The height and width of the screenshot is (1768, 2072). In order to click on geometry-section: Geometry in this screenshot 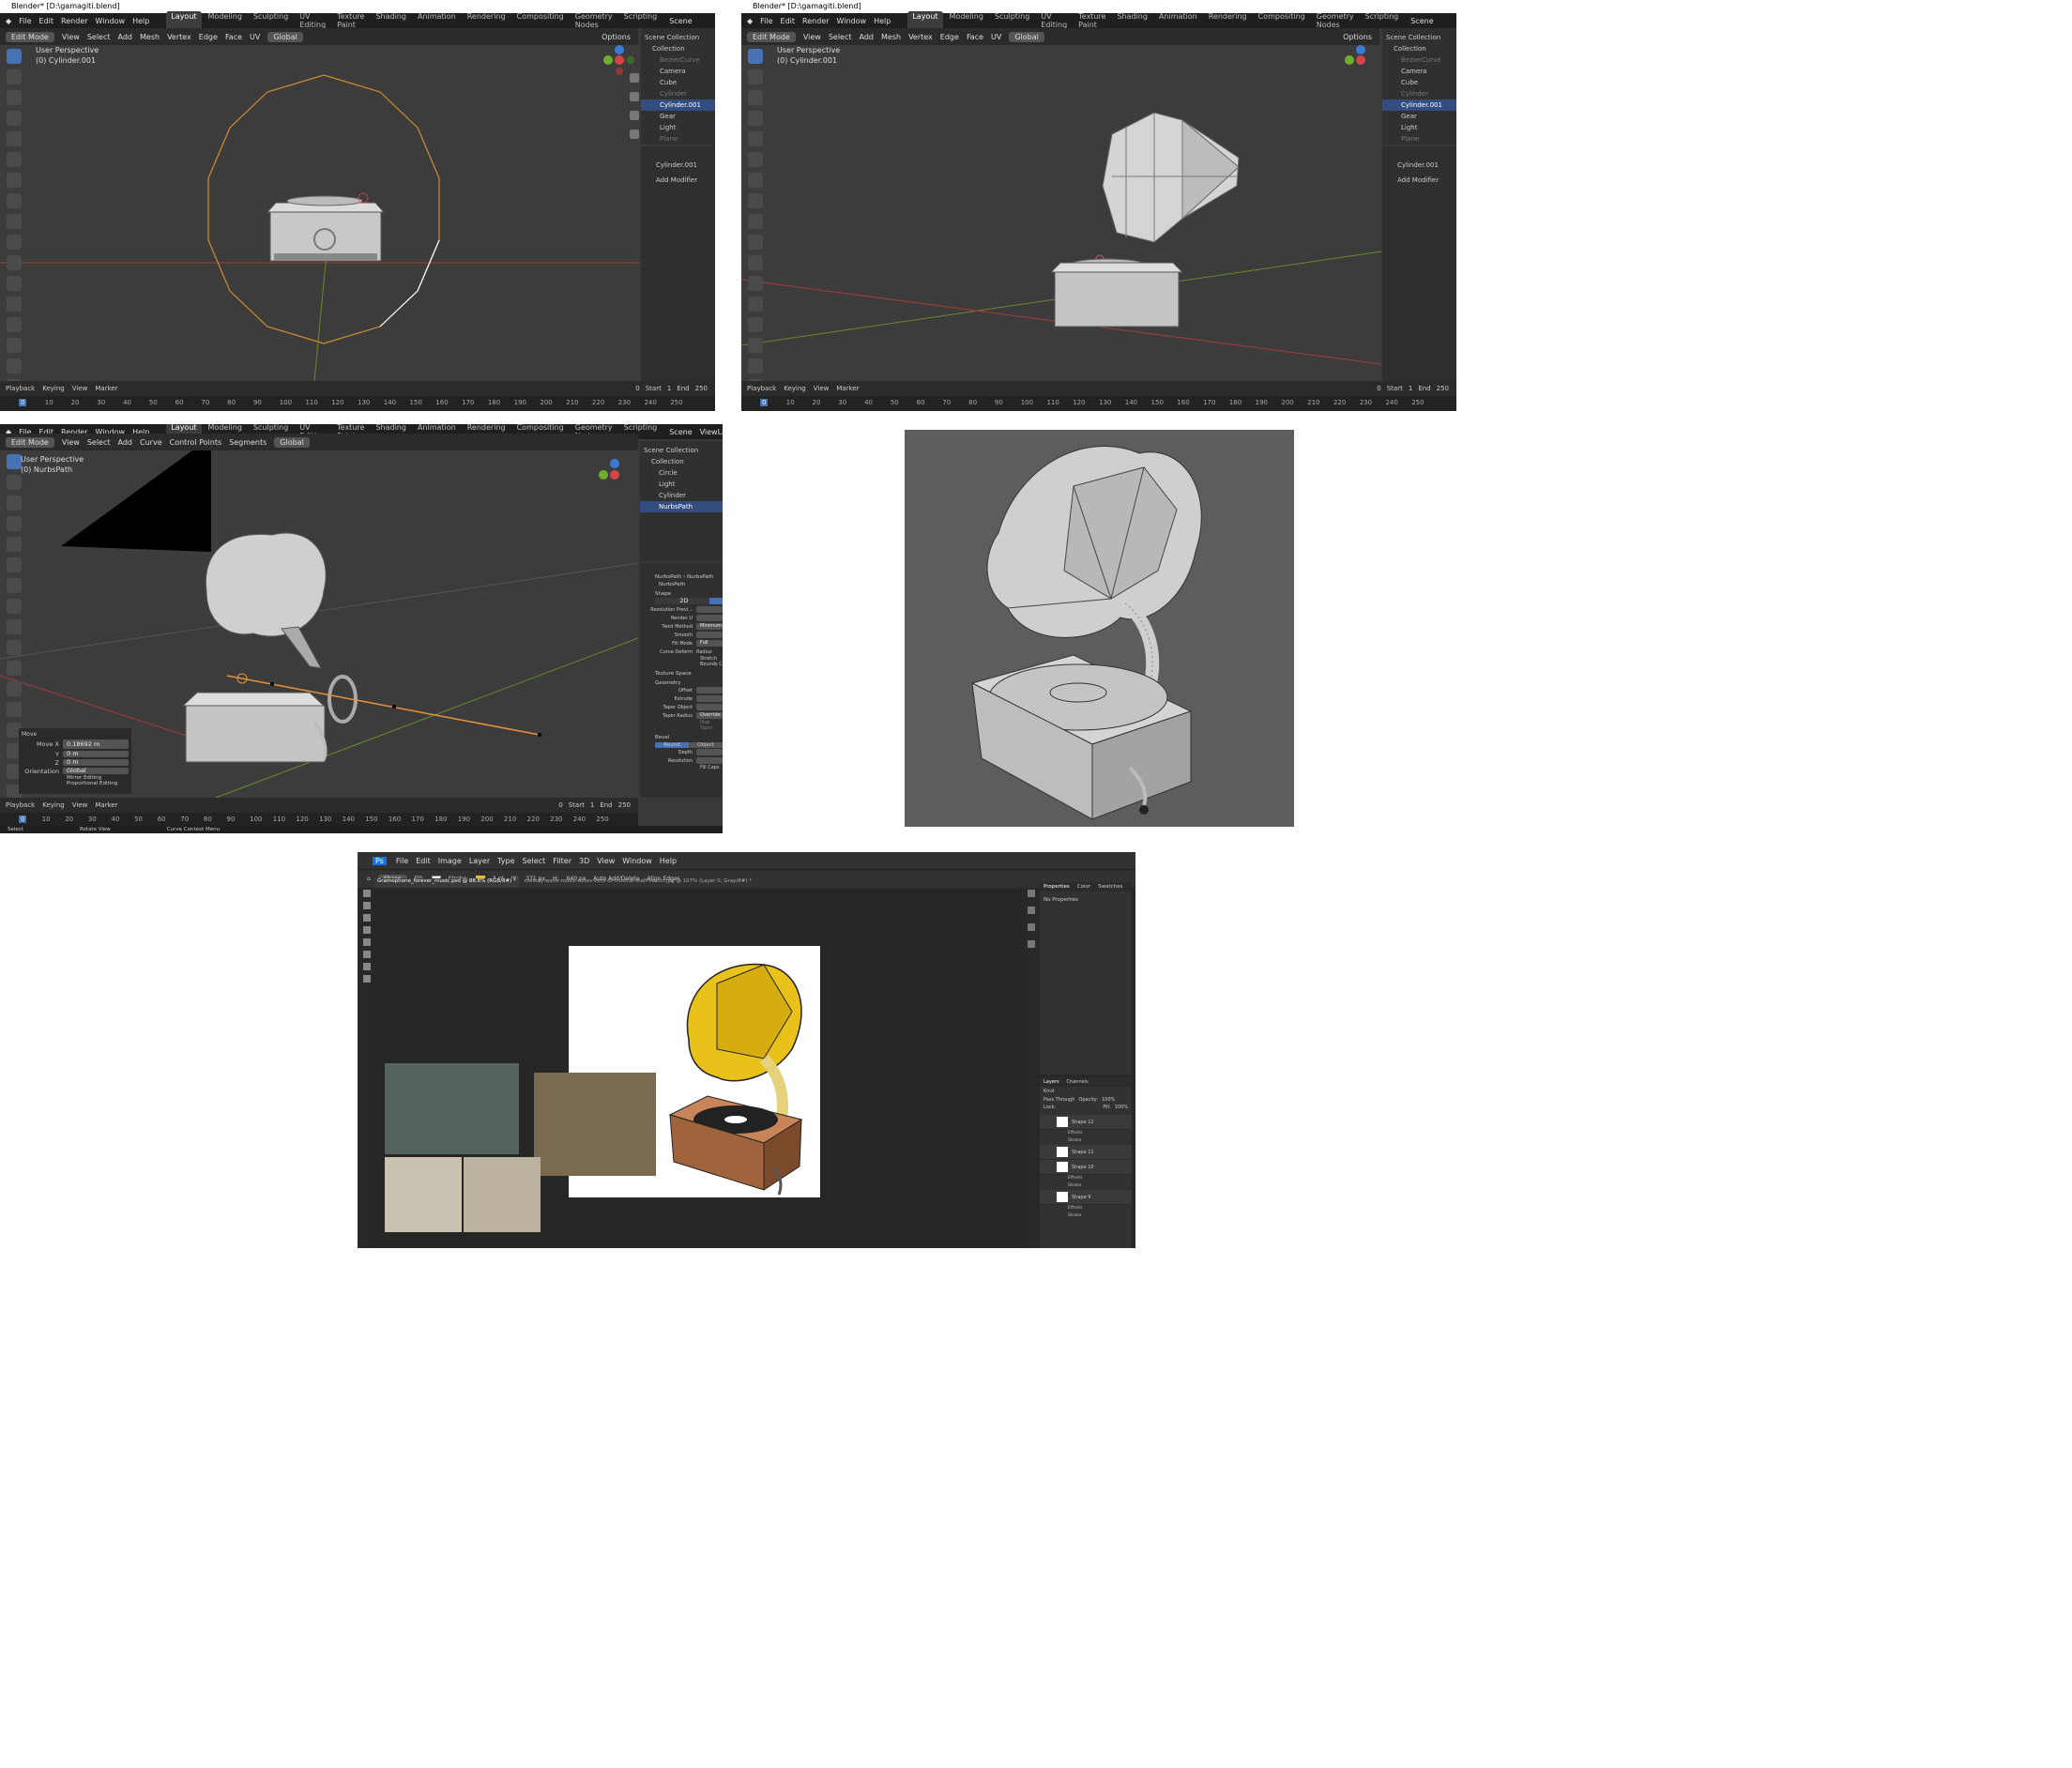, I will do `click(681, 681)`.